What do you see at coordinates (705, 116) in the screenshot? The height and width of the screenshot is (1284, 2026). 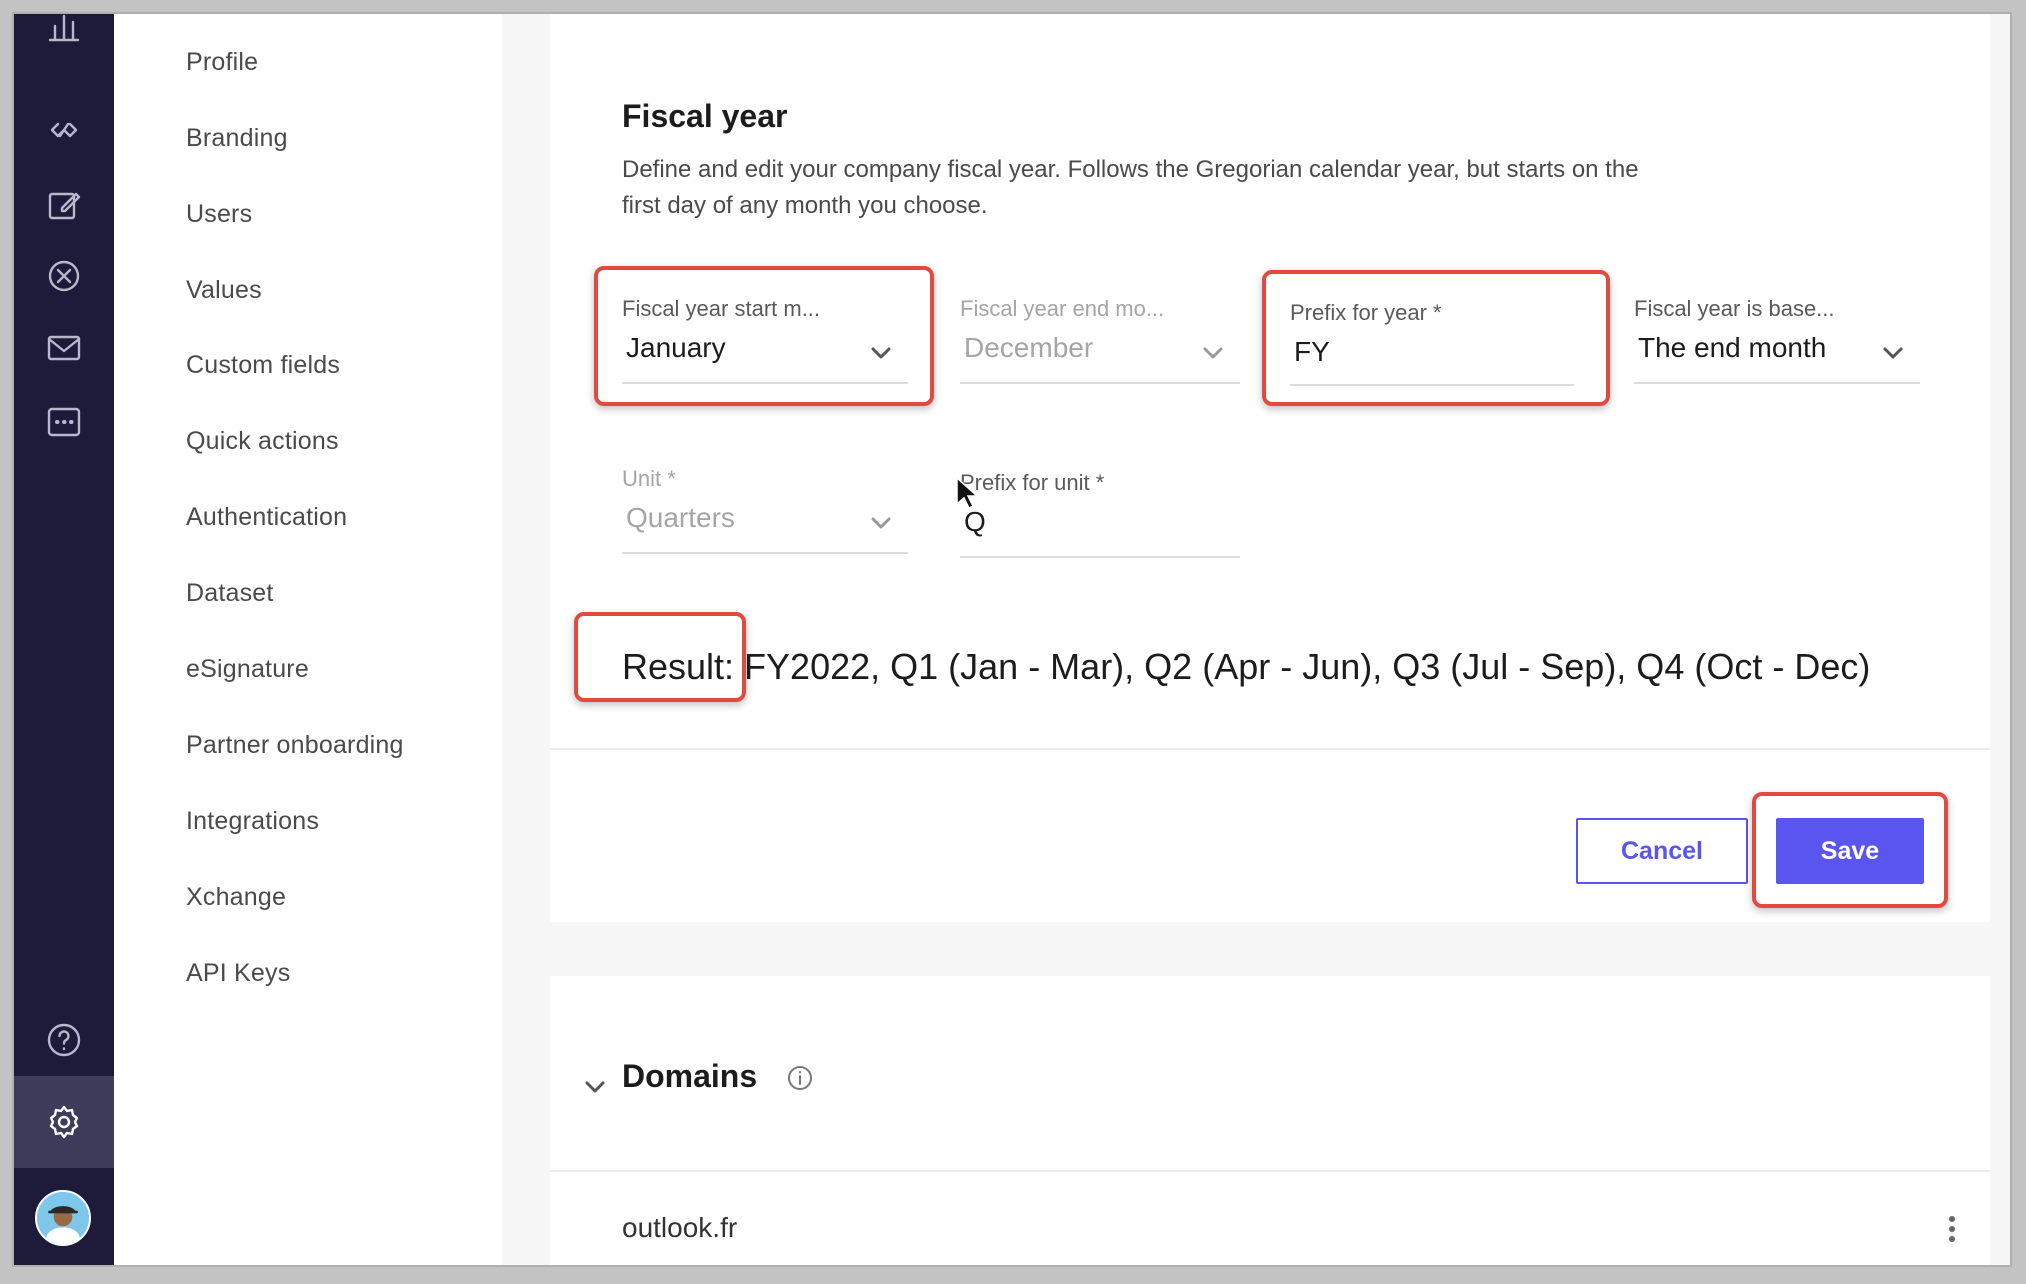 I see `page-title: Fiscal year` at bounding box center [705, 116].